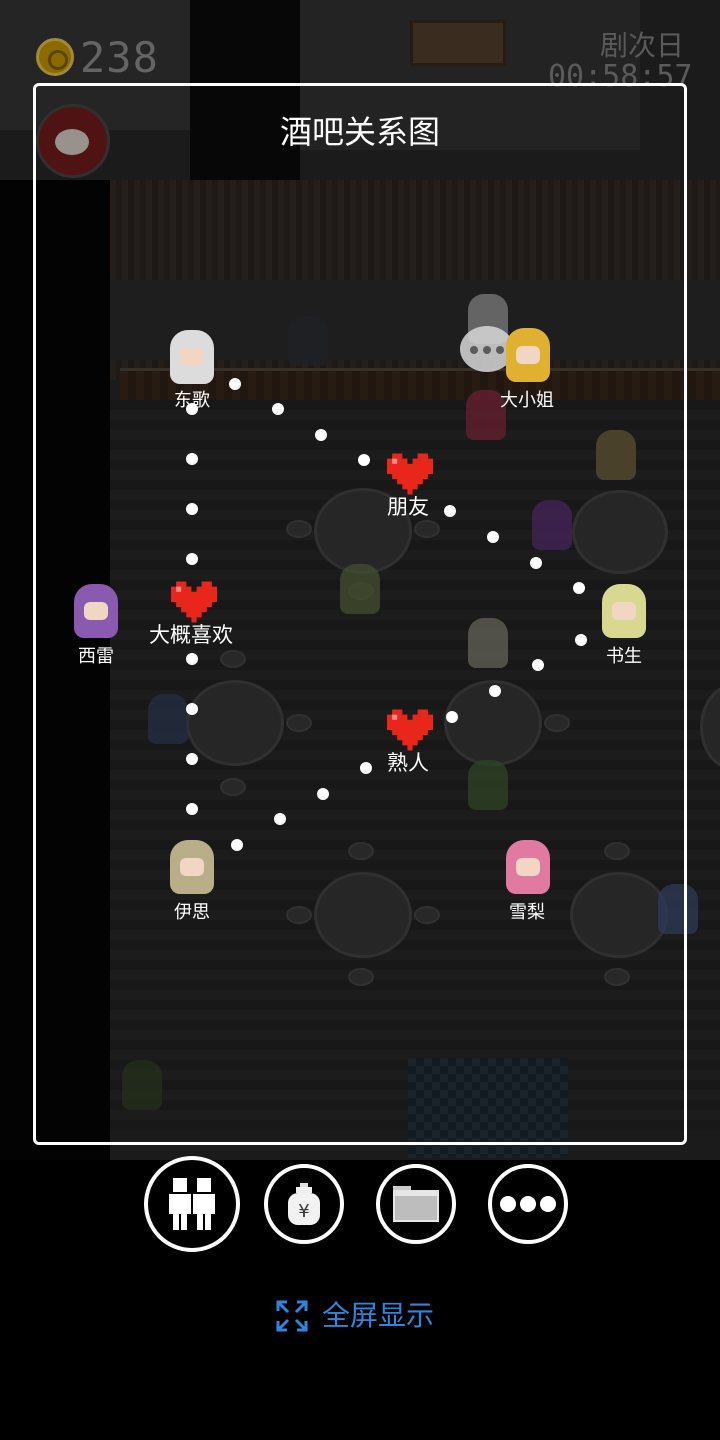 The image size is (720, 1440). Describe the element at coordinates (527, 912) in the screenshot. I see `character-name: 雪梨` at that location.